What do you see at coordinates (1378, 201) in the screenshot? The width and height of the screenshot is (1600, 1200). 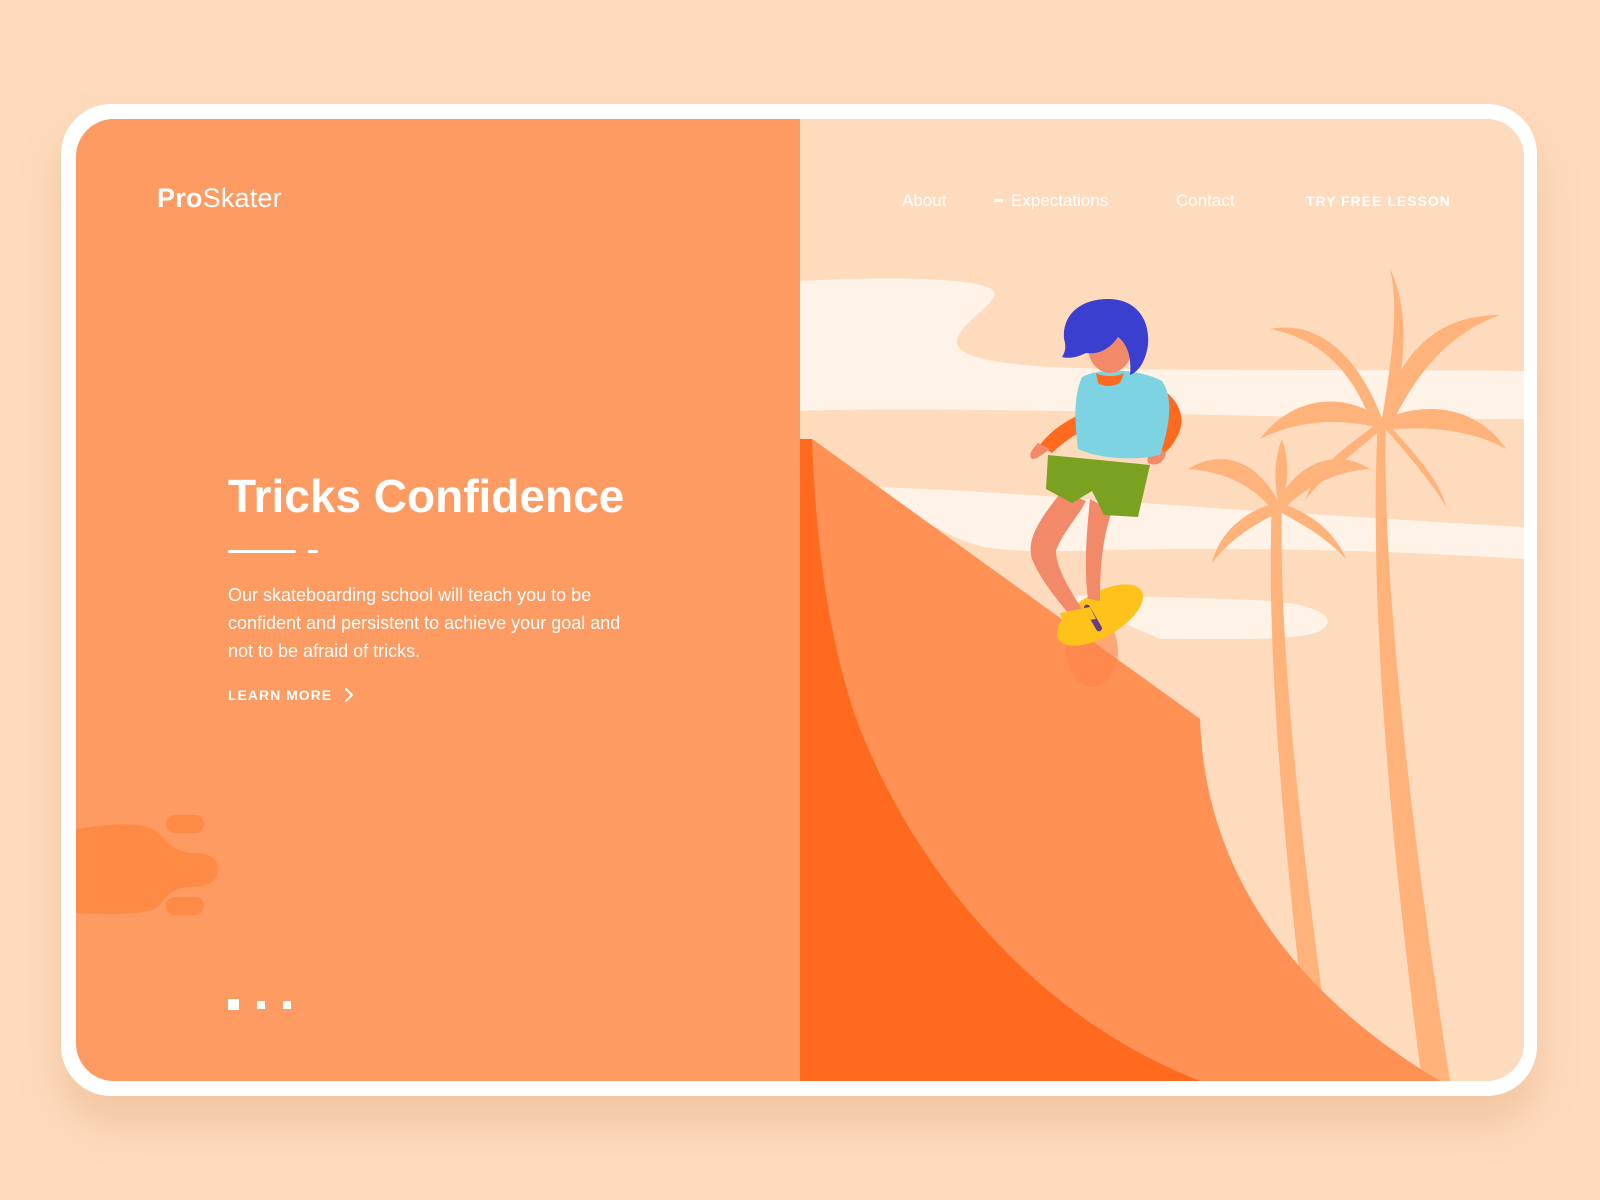 I see `try-free-lesson-button: TRY FREE LESSON` at bounding box center [1378, 201].